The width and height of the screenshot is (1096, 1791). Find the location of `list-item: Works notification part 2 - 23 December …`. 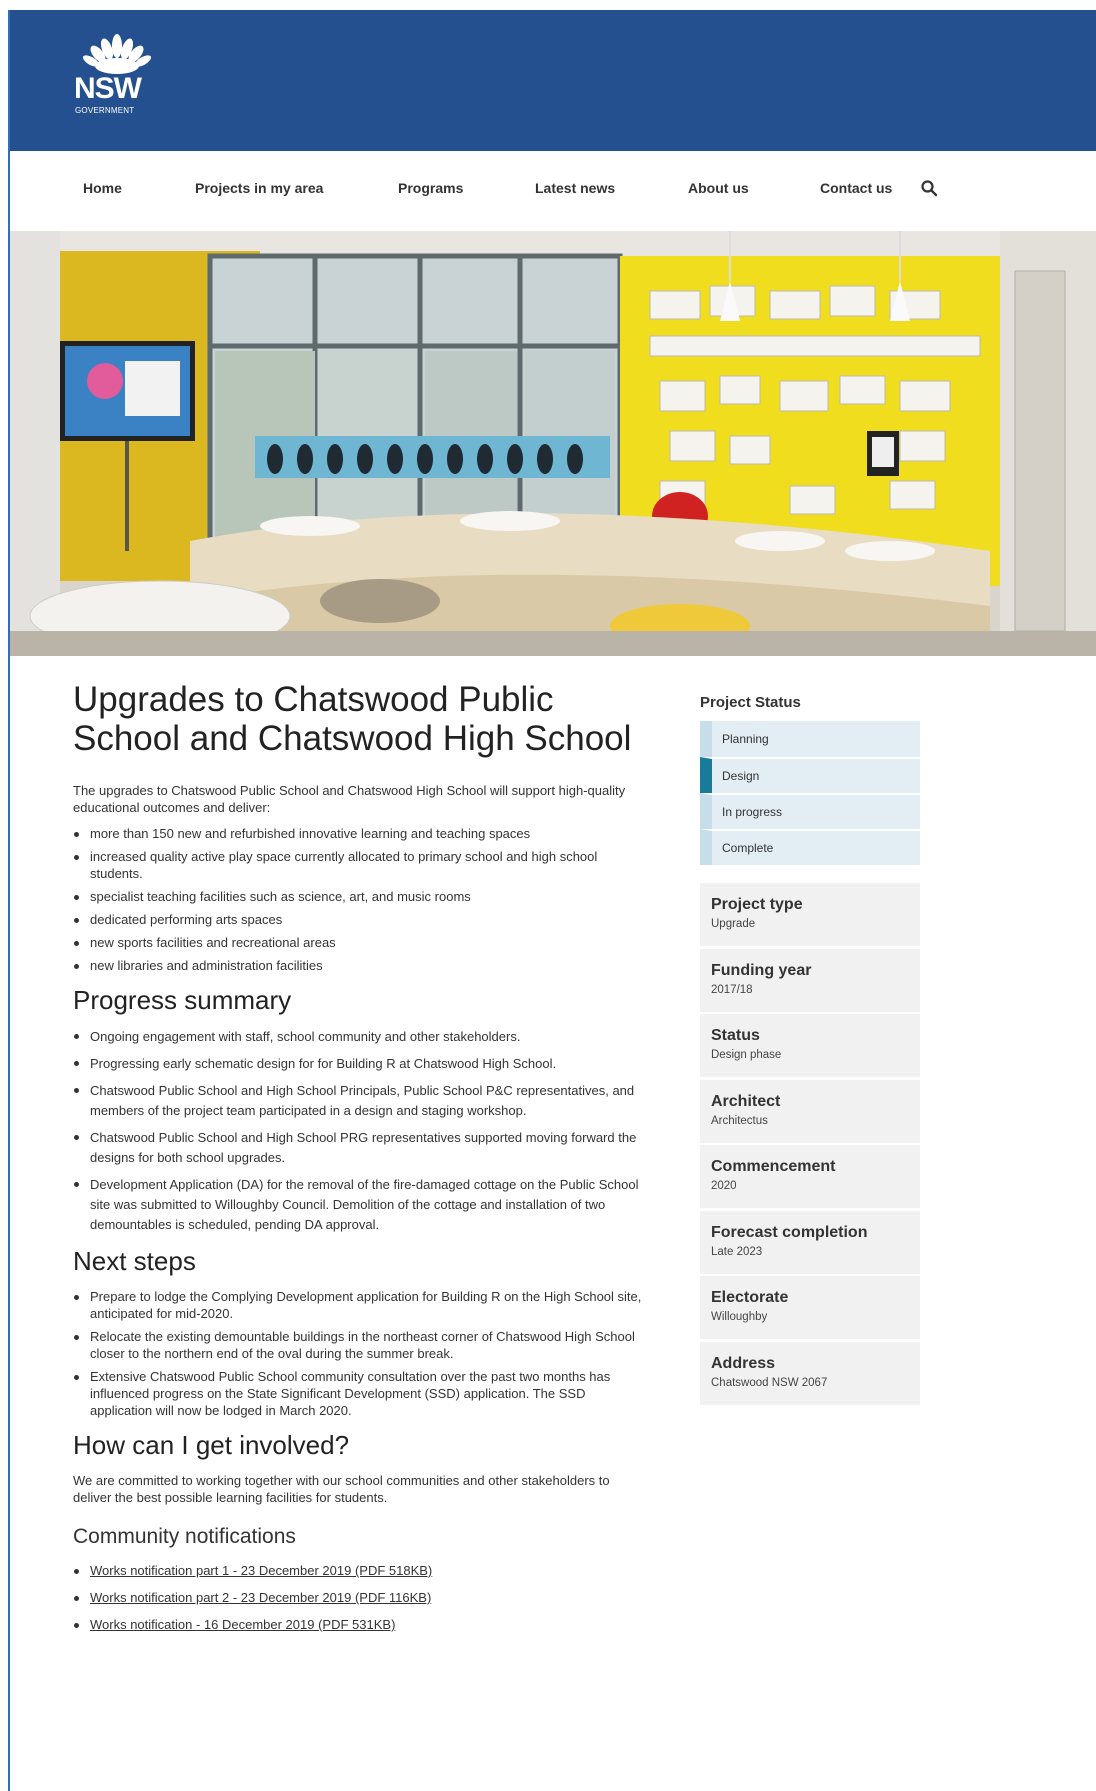

list-item: Works notification part 2 - 23 December … is located at coordinates (358, 1597).